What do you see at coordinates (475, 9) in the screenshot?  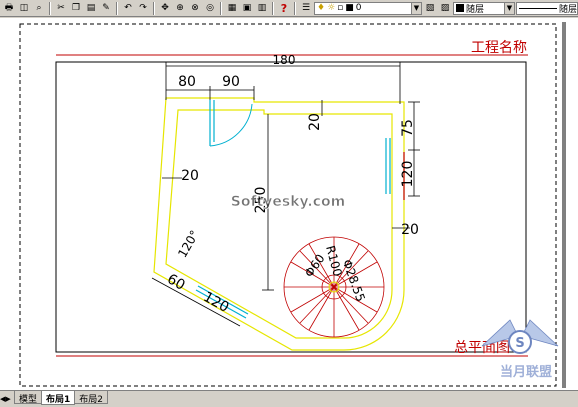 I see `color-value: 随层` at bounding box center [475, 9].